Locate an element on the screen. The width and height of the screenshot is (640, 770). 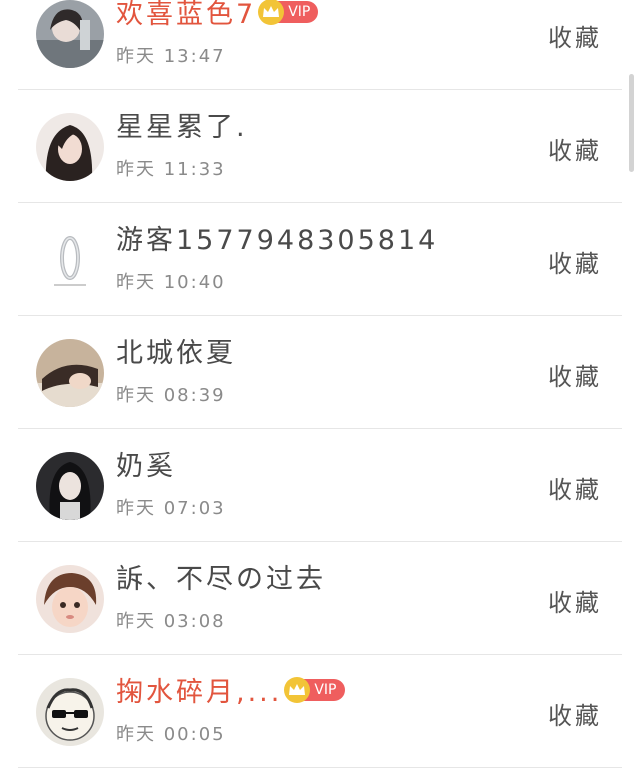
list-item: 欢喜蓝色7 VIP 昨天 13:47 收藏 is located at coordinates (320, 45).